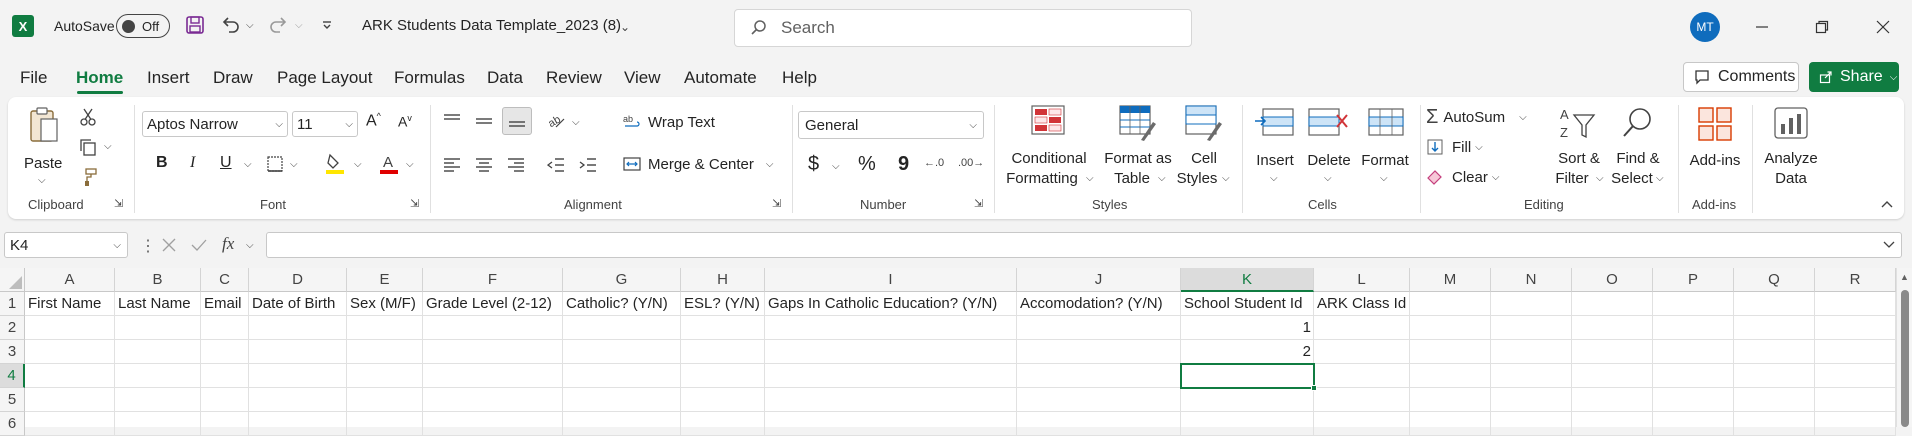  I want to click on header-cell-grade-level: Grade Level (2-12), so click(489, 304).